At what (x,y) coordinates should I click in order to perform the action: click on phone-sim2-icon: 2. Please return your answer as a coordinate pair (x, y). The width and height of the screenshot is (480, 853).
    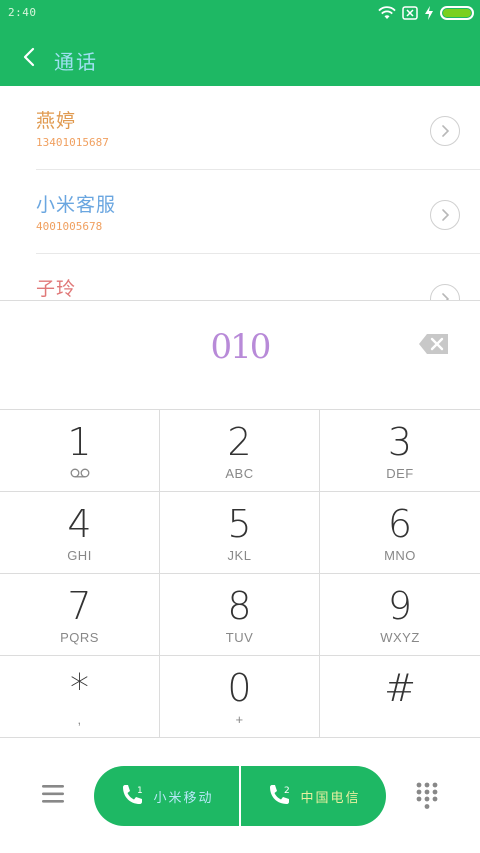
    Looking at the image, I should click on (280, 794).